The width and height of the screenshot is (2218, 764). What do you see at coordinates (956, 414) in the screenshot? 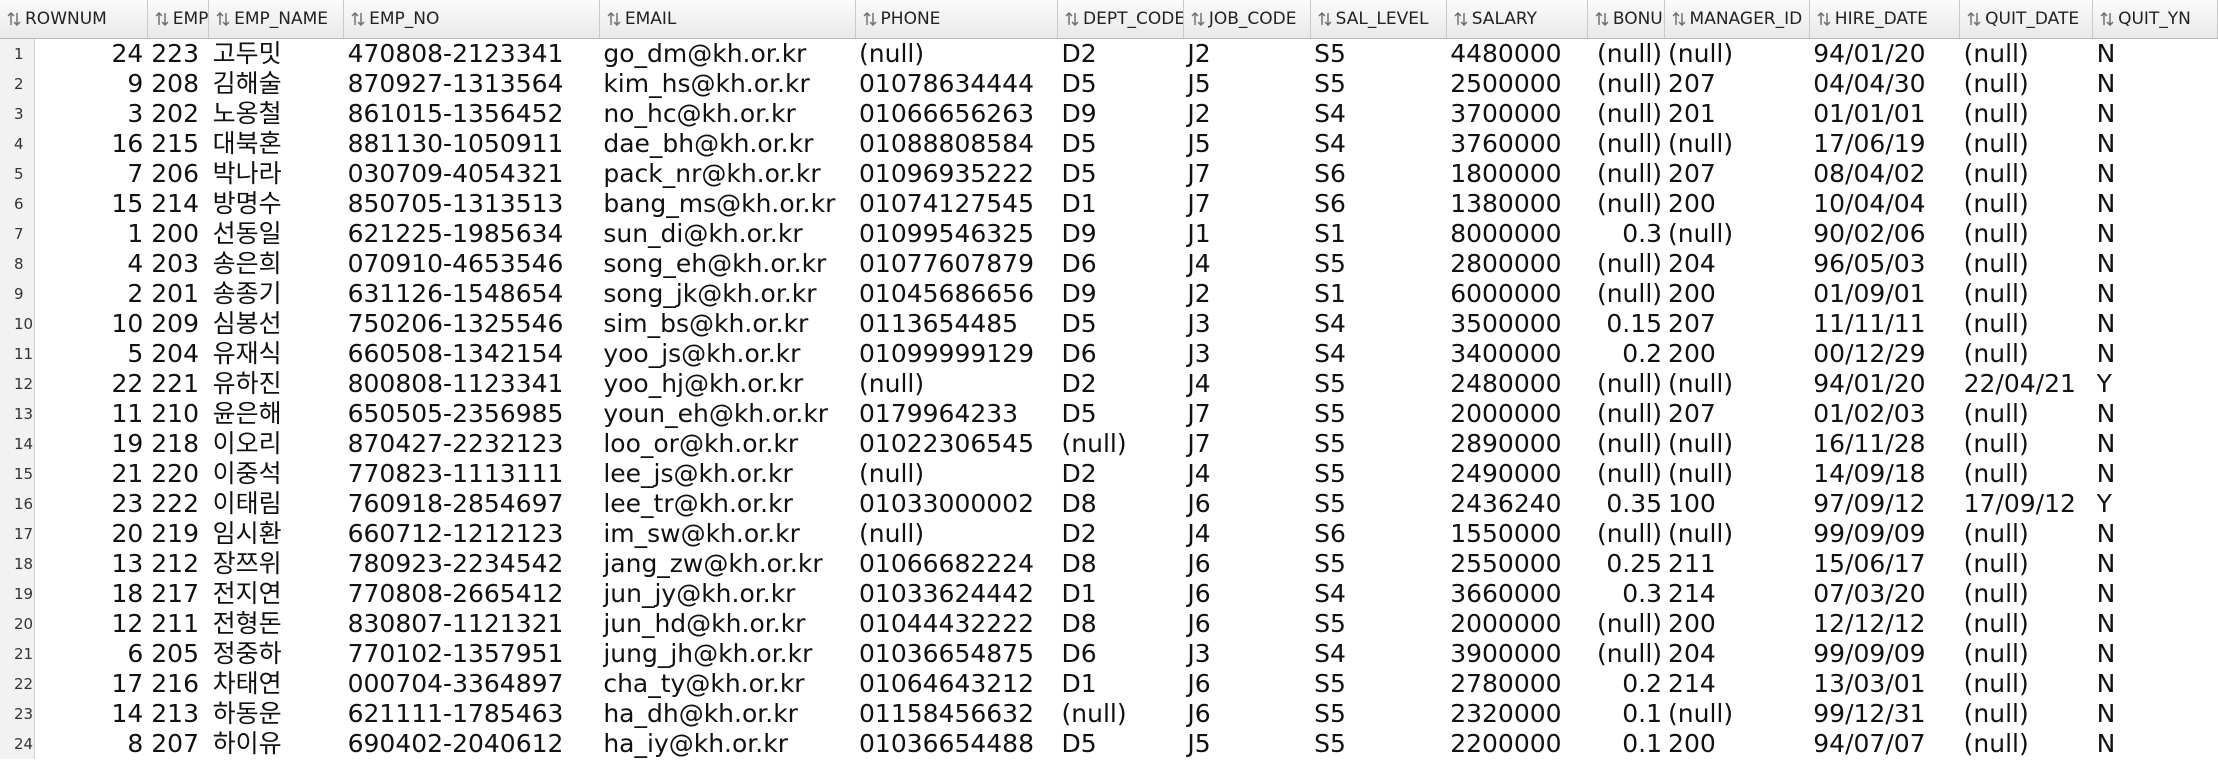
I see `phone-cell: 0179964233` at bounding box center [956, 414].